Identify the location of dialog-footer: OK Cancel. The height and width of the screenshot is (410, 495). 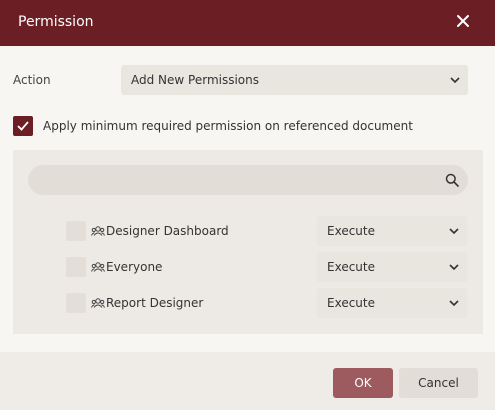
(247, 381).